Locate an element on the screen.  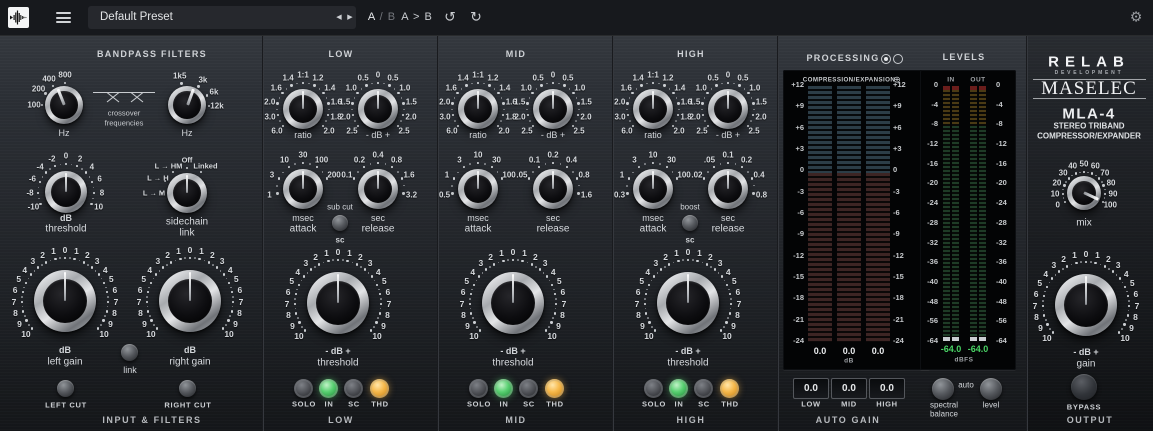
high-gain-readout: 0.0 is located at coordinates (878, 351).